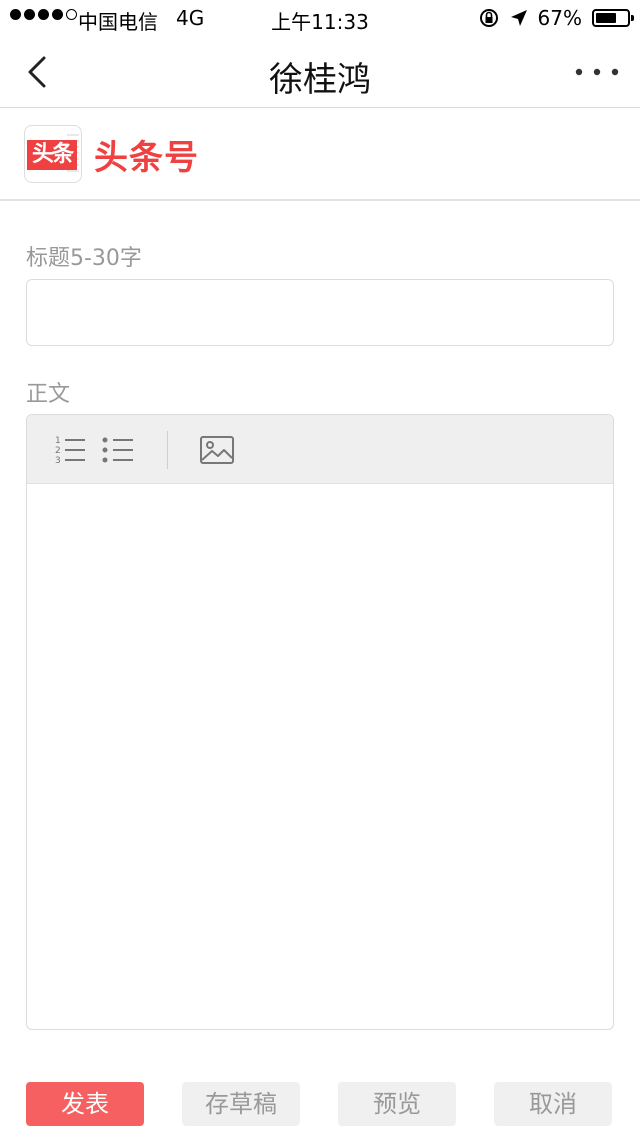  Describe the element at coordinates (320, 449) in the screenshot. I see `editor-toolbar: 1 2 3` at that location.